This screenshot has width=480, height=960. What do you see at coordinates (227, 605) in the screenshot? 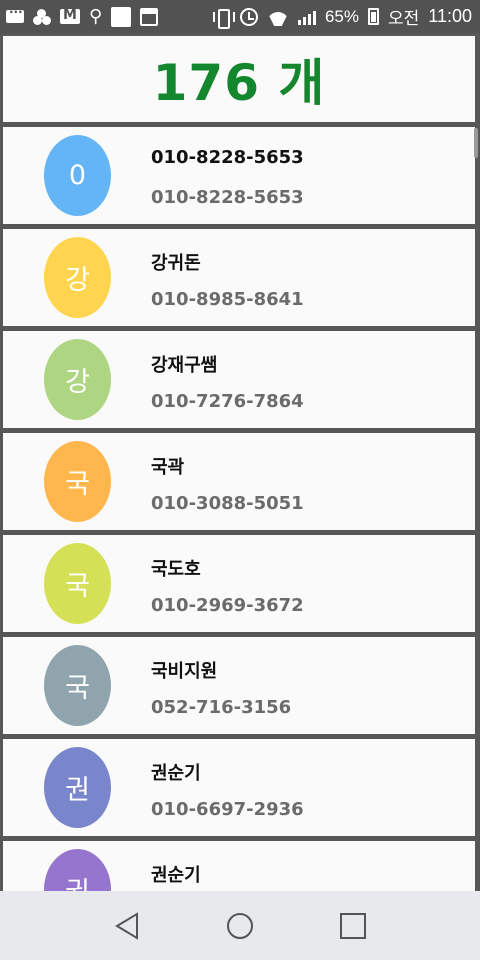
I see `contact-phone: 010-2969-3672` at bounding box center [227, 605].